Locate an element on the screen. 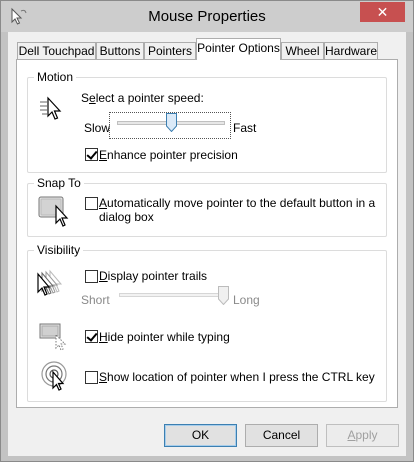 The image size is (414, 462). close-icon: ✕ is located at coordinates (382, 12).